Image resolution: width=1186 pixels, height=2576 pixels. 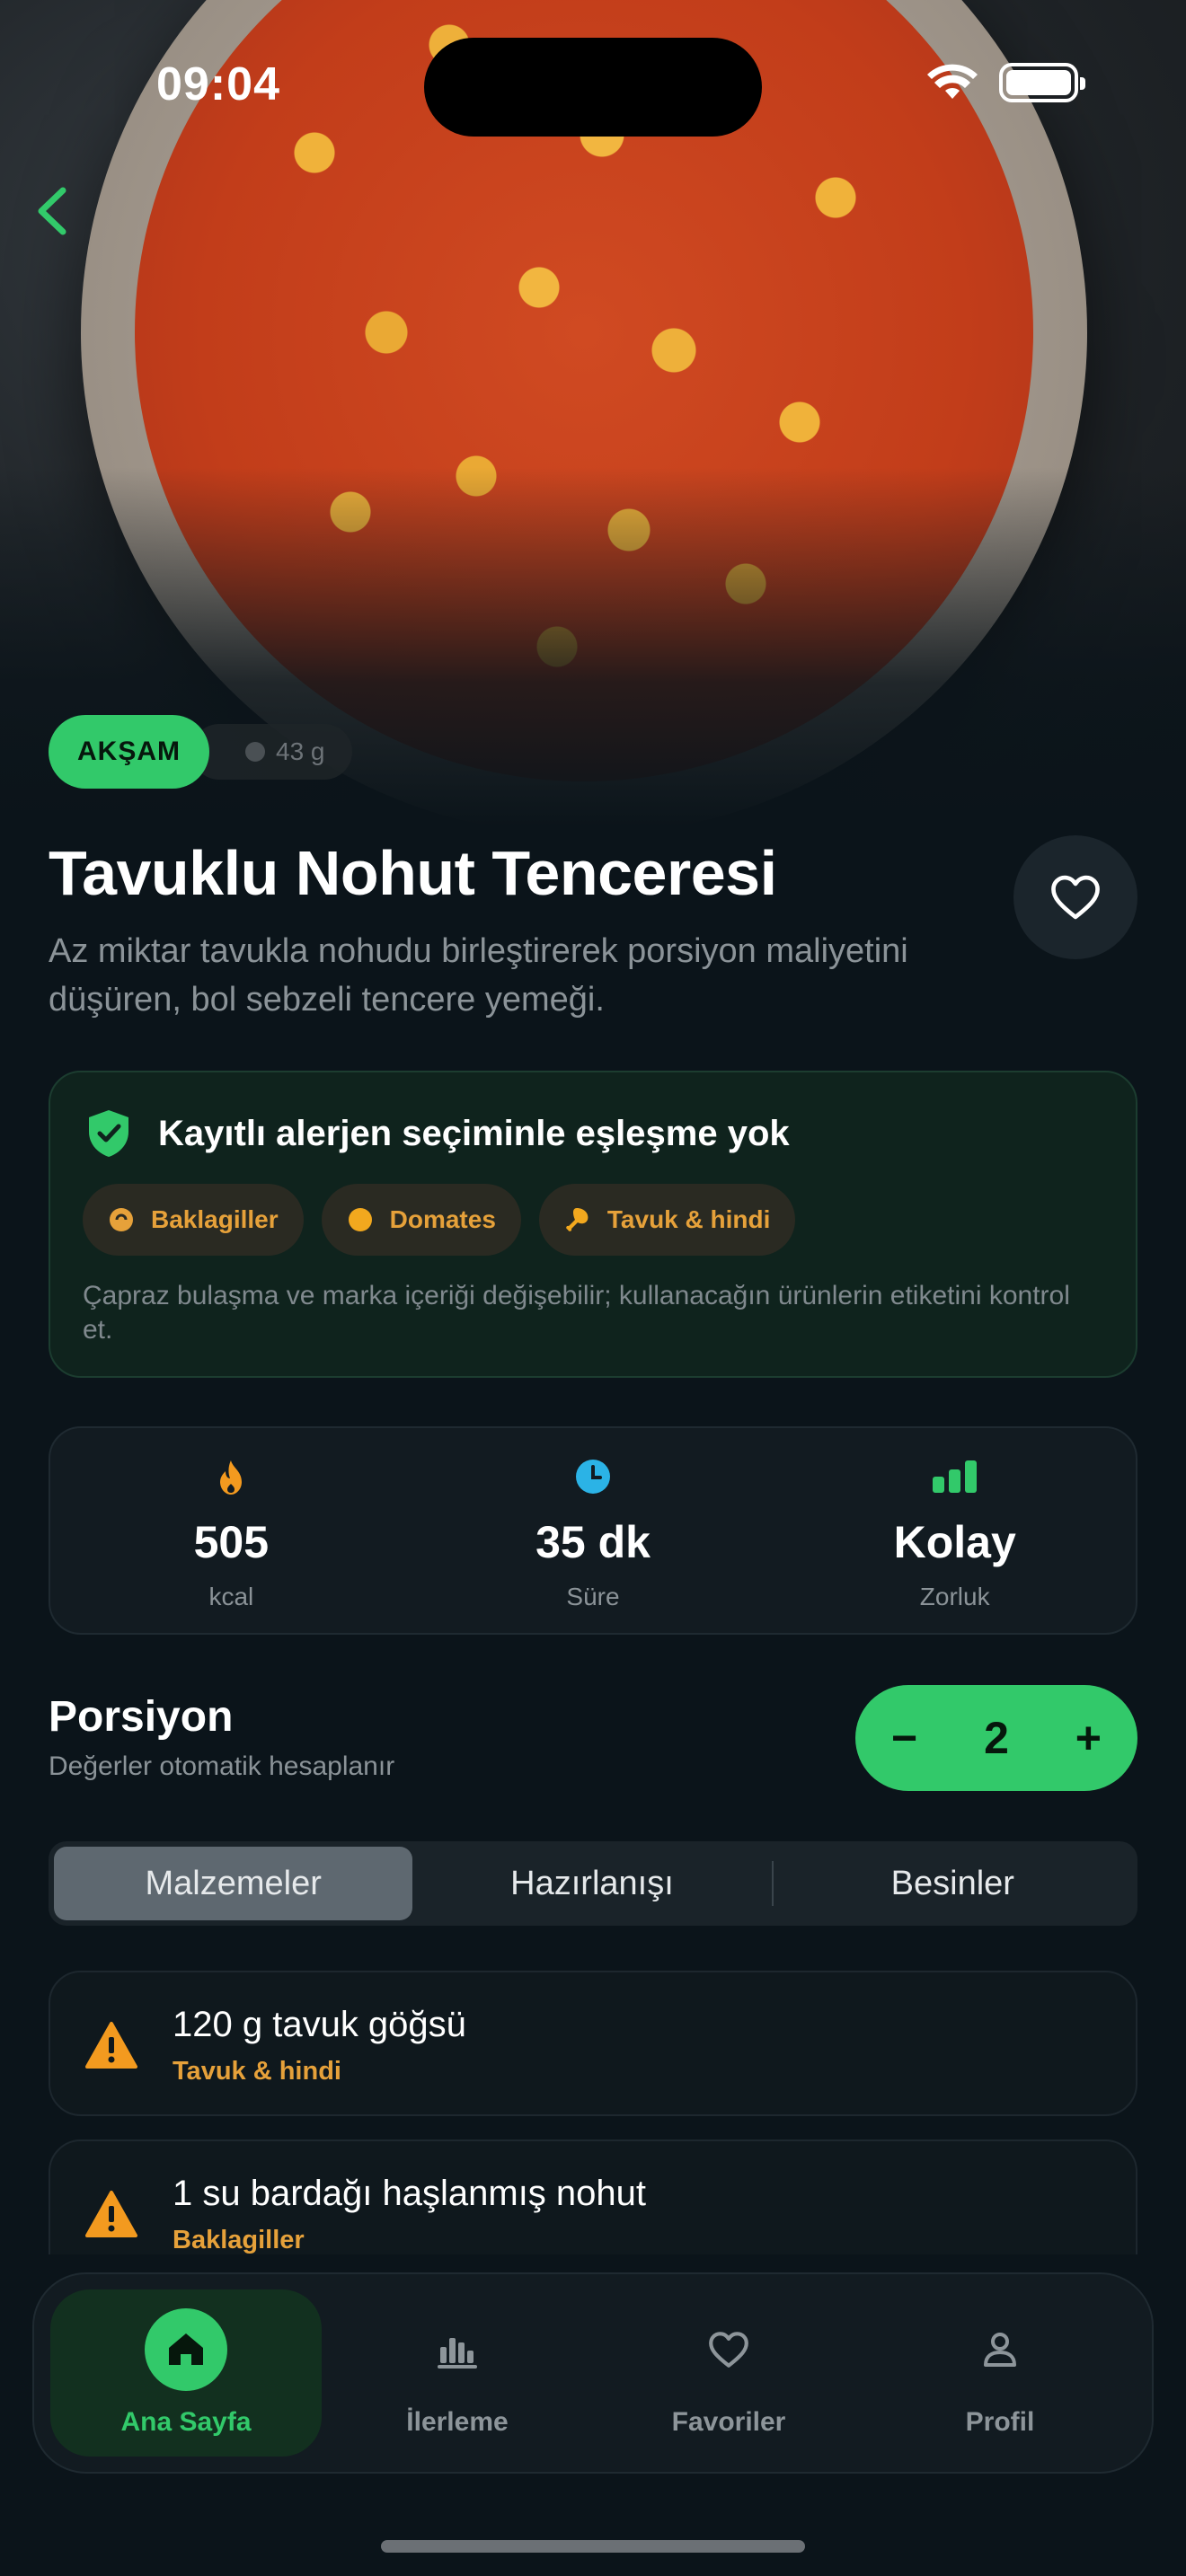 I want to click on tab-nutrients: Besinler, so click(x=953, y=1883).